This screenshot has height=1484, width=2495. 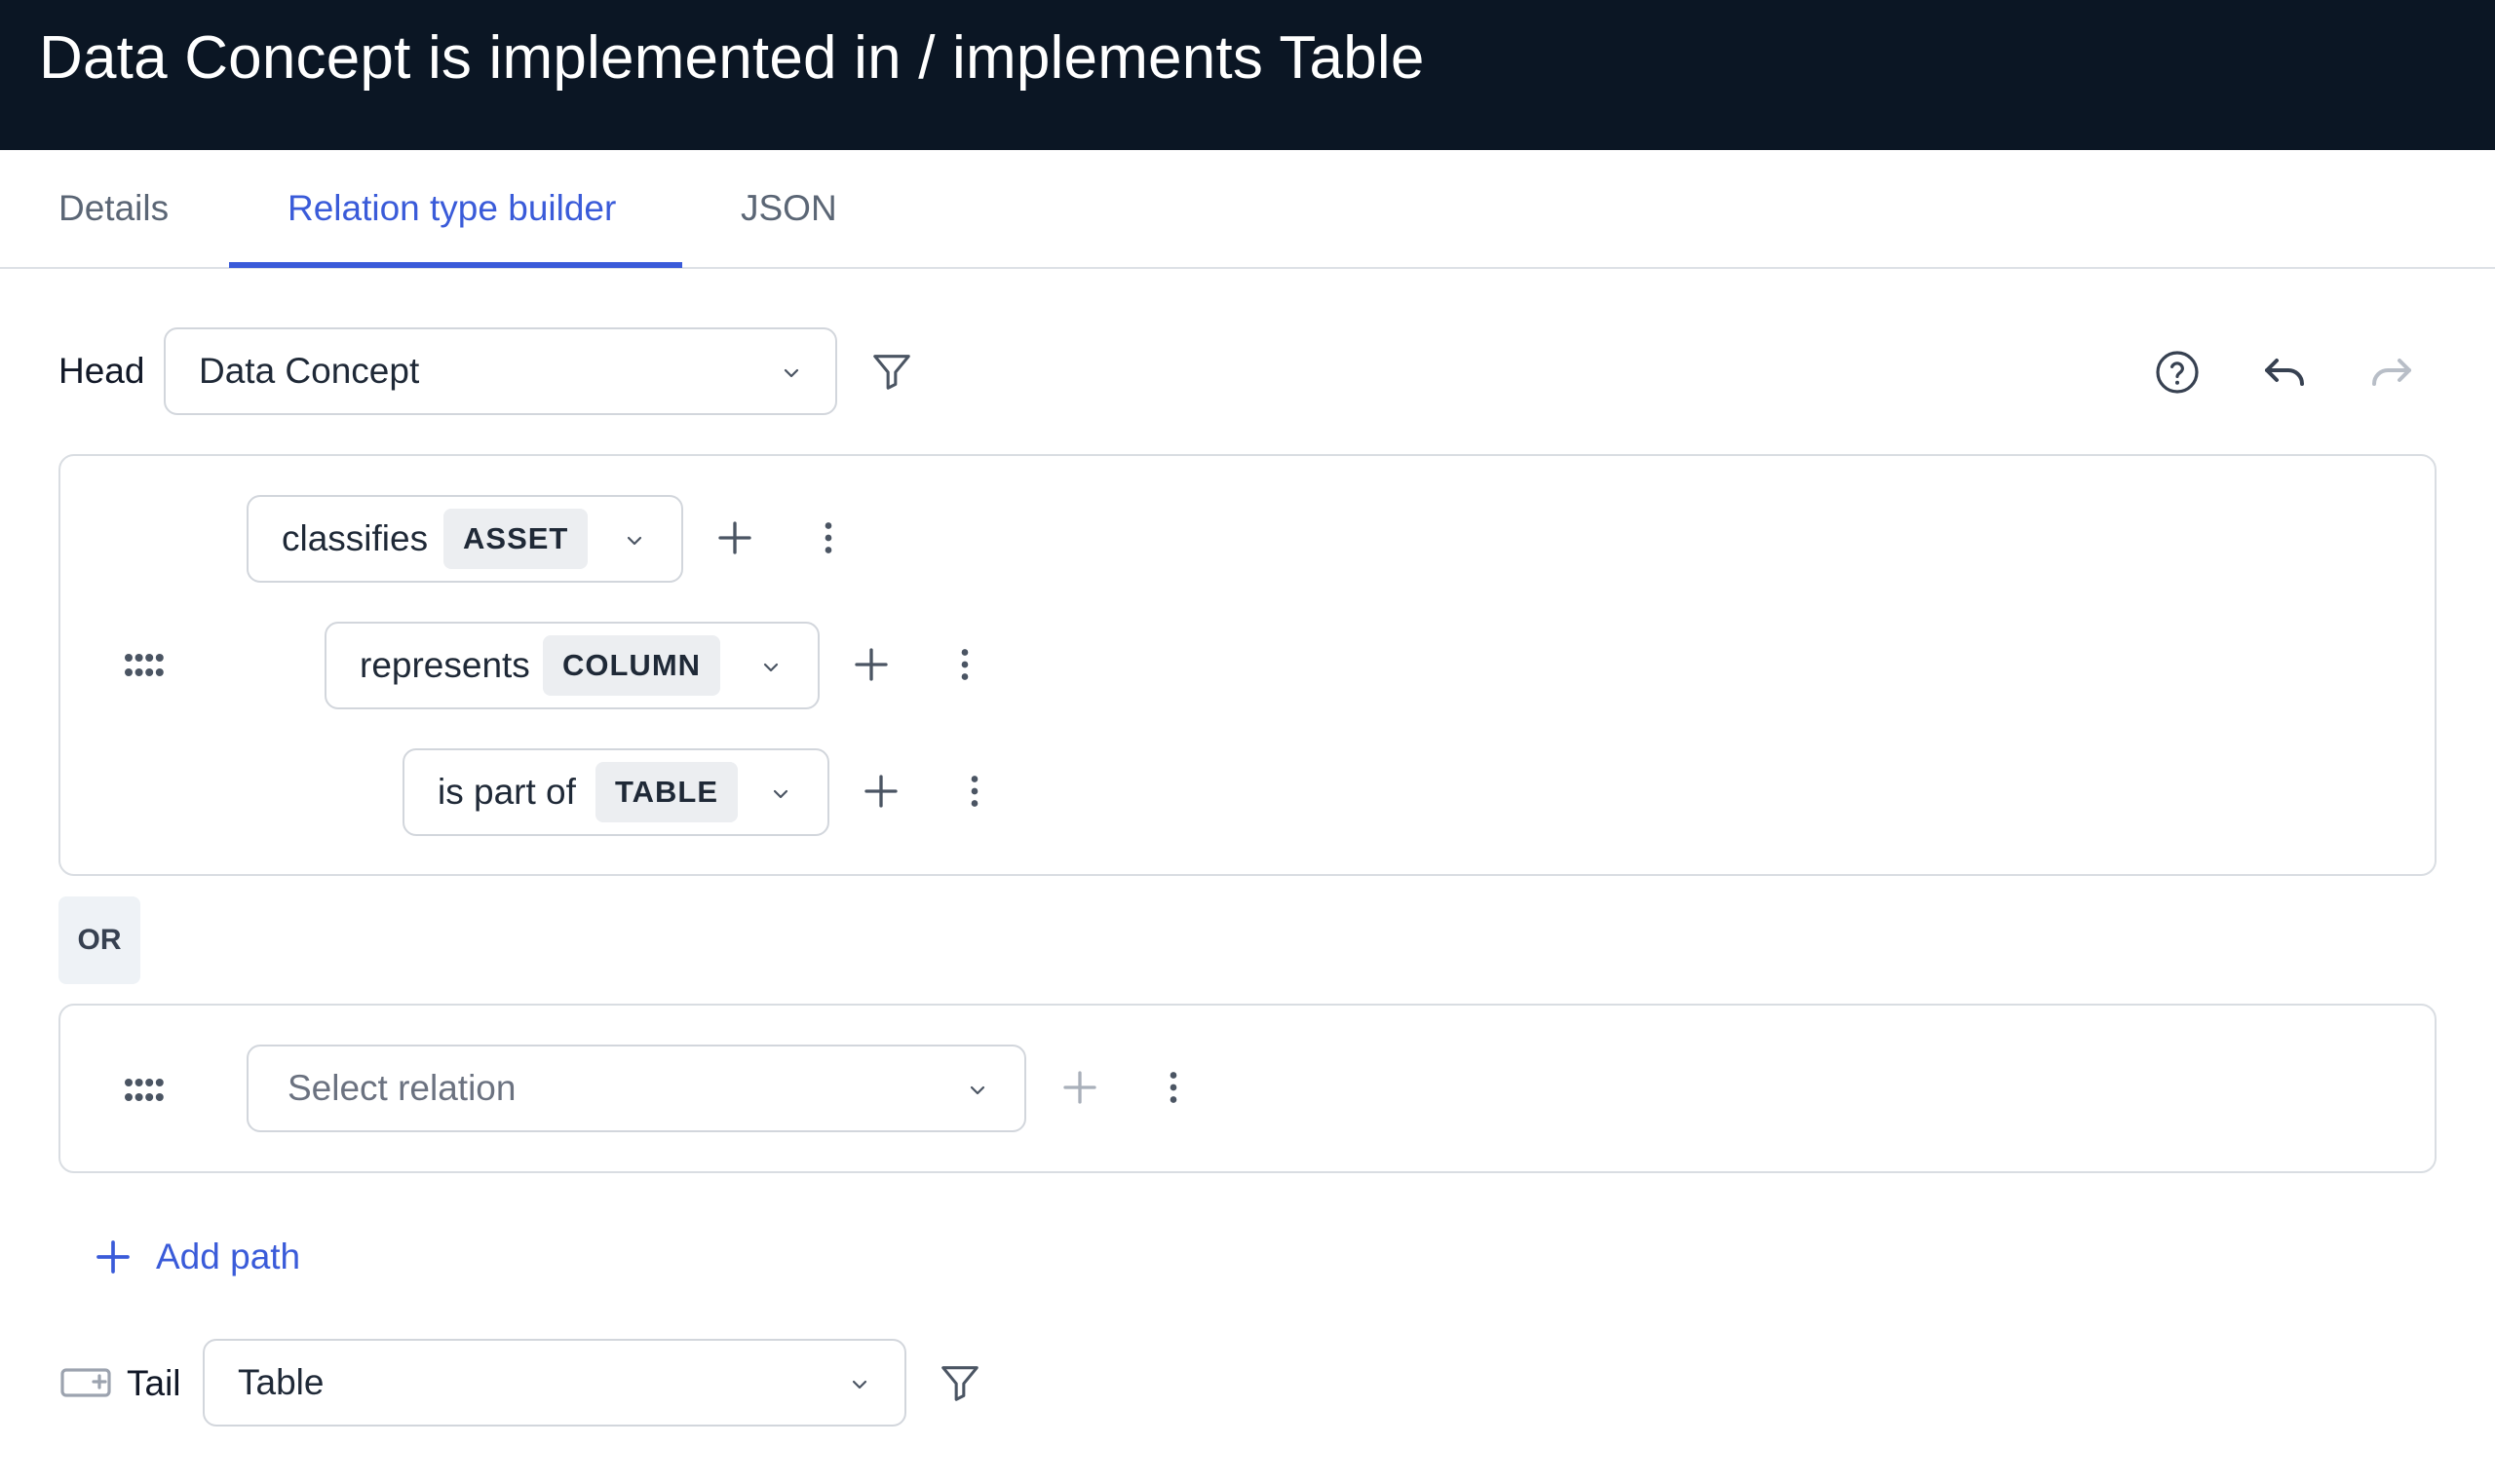 What do you see at coordinates (789, 208) in the screenshot?
I see `tab-json: JSON` at bounding box center [789, 208].